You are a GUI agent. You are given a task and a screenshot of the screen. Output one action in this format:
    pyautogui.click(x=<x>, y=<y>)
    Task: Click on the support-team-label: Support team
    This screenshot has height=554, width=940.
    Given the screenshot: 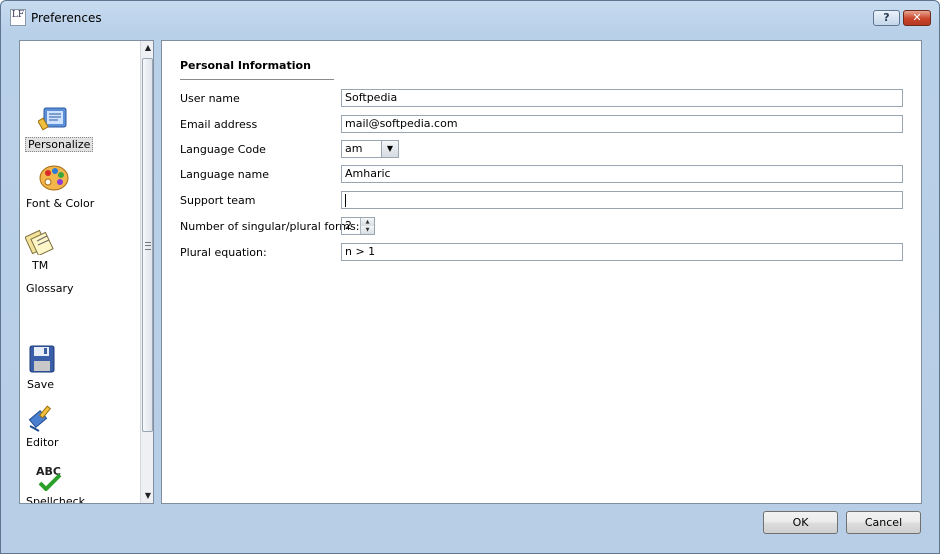 What is the action you would take?
    pyautogui.click(x=218, y=200)
    